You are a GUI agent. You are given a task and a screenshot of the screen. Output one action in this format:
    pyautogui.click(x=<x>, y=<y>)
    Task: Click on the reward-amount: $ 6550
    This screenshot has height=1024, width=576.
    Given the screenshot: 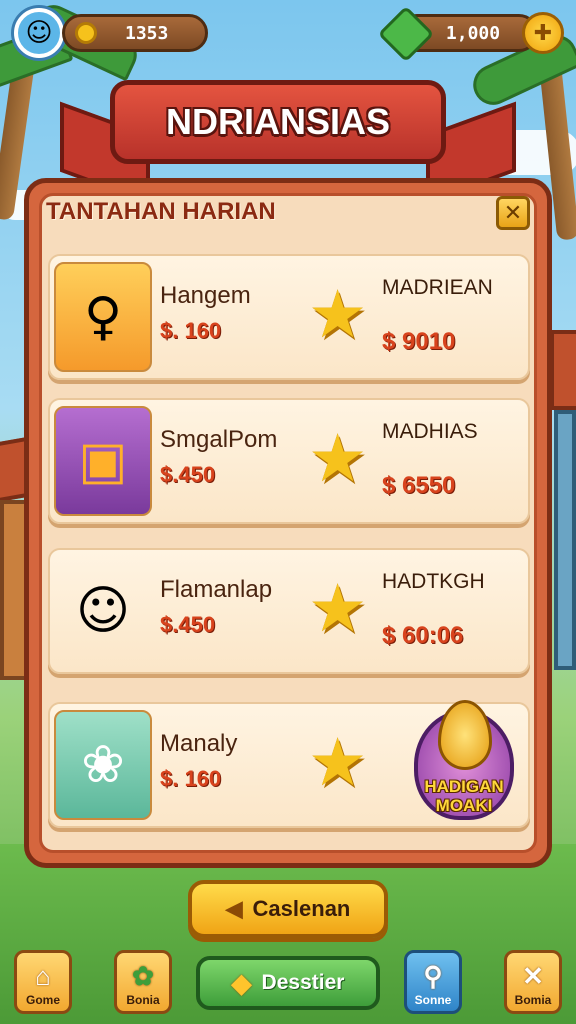 What is the action you would take?
    pyautogui.click(x=419, y=485)
    